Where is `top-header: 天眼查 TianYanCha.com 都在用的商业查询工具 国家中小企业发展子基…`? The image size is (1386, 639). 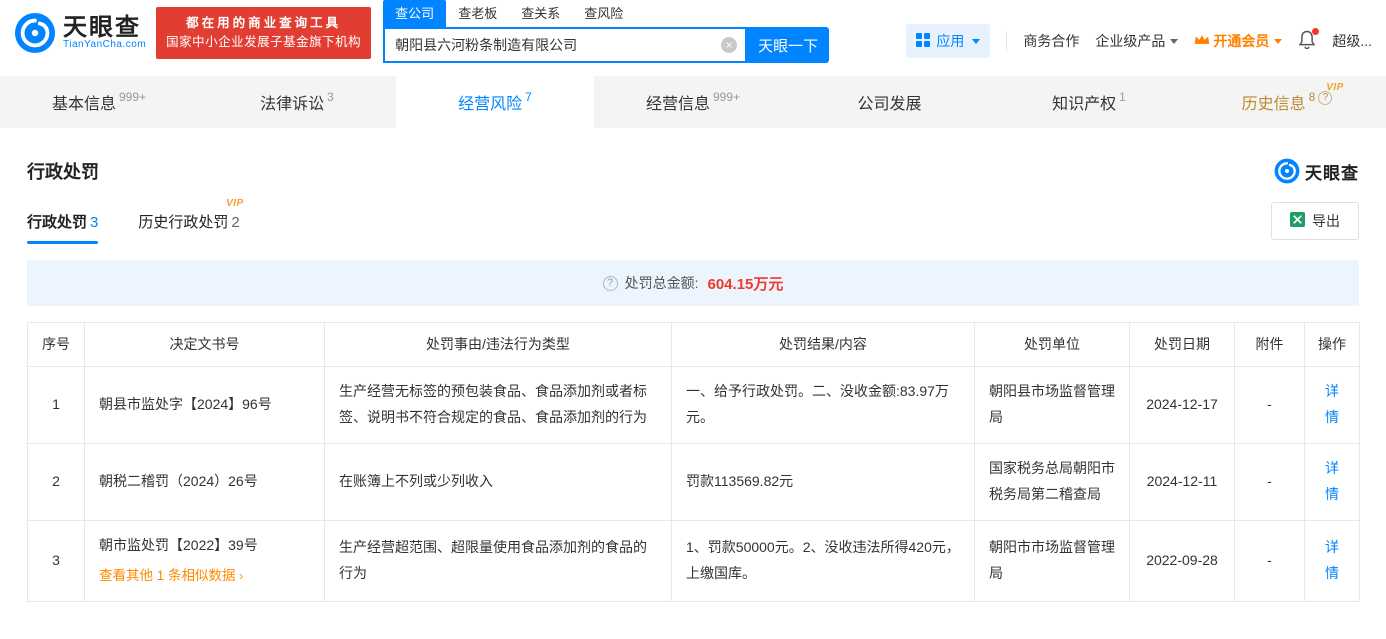 top-header: 天眼查 TianYanCha.com 都在用的商业查询工具 国家中小企业发展子基… is located at coordinates (693, 33).